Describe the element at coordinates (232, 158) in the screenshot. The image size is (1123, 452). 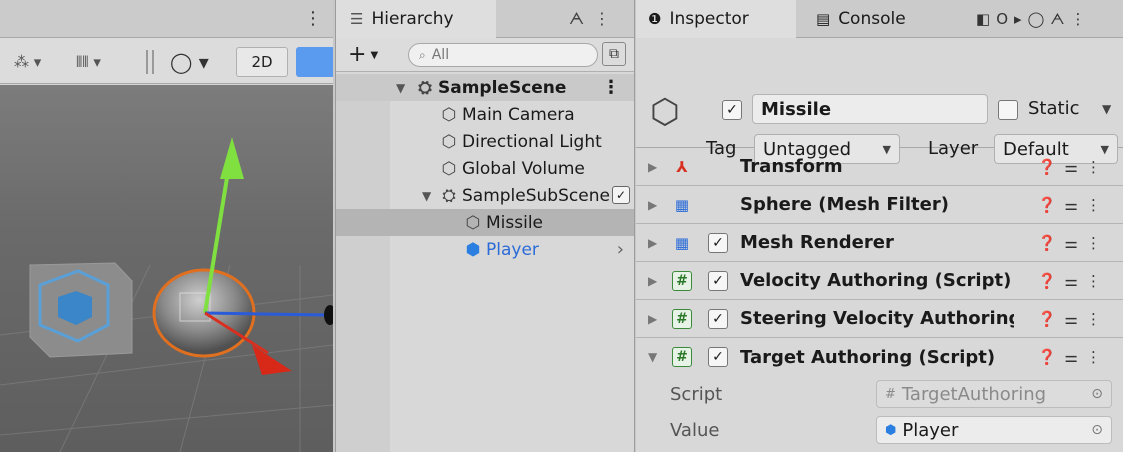
I see `y-axis-arrow` at that location.